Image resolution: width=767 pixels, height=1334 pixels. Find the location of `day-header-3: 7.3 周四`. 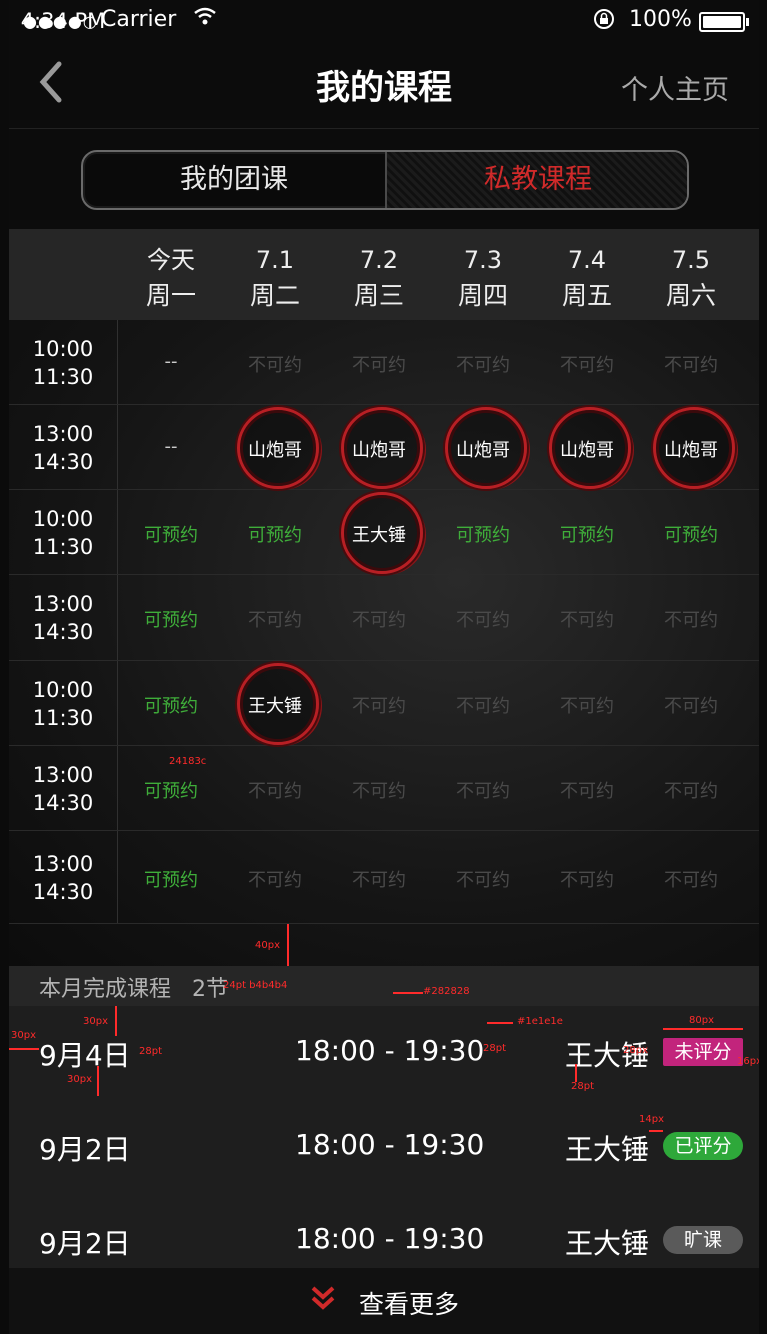

day-header-3: 7.3 周四 is located at coordinates (483, 278).